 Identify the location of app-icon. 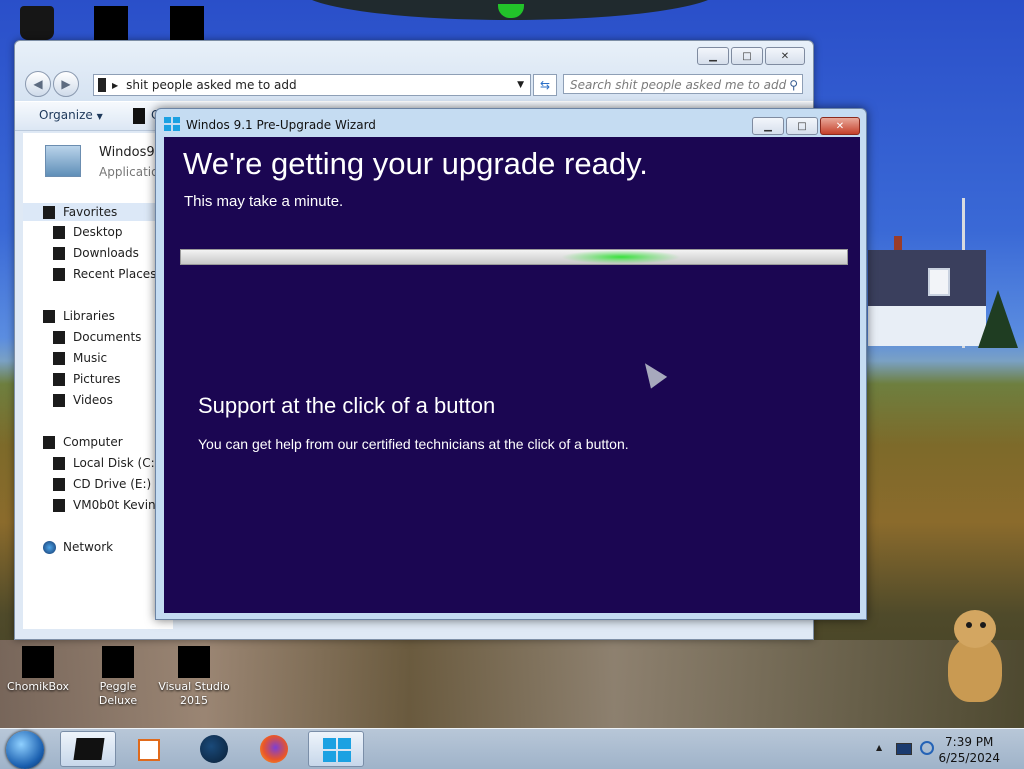
(187, 23).